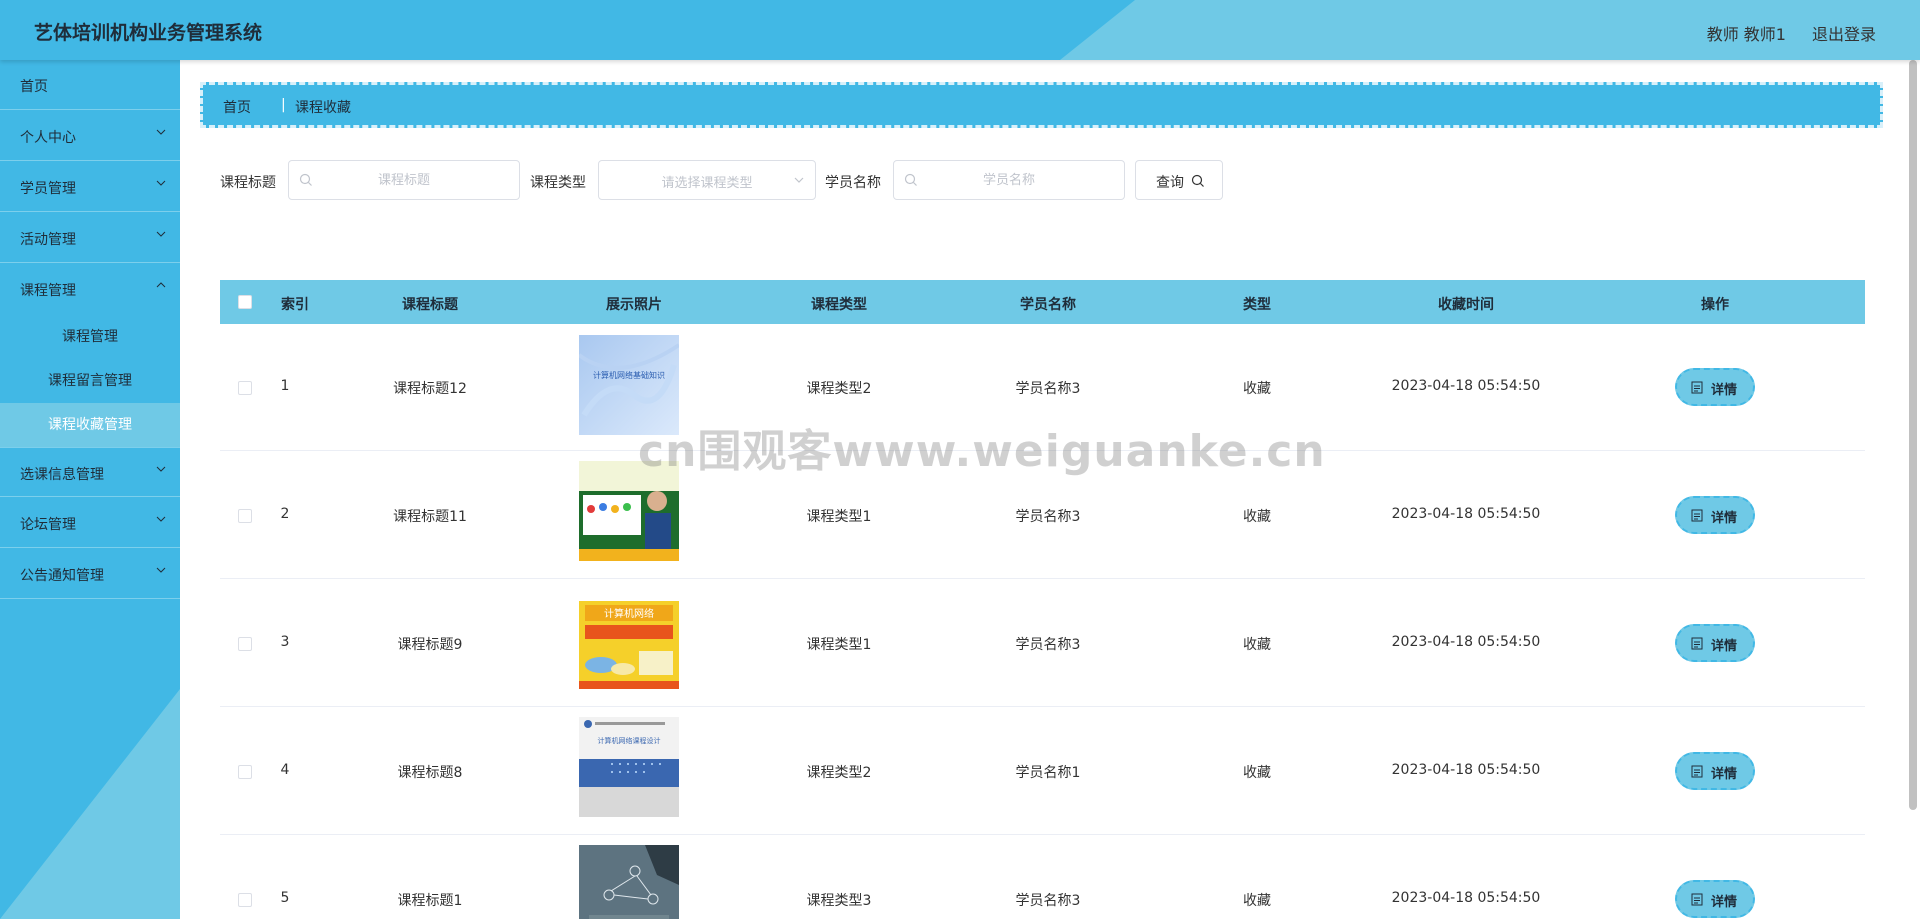 This screenshot has width=1920, height=919. What do you see at coordinates (558, 183) in the screenshot?
I see `course-type-label: 课程类型` at bounding box center [558, 183].